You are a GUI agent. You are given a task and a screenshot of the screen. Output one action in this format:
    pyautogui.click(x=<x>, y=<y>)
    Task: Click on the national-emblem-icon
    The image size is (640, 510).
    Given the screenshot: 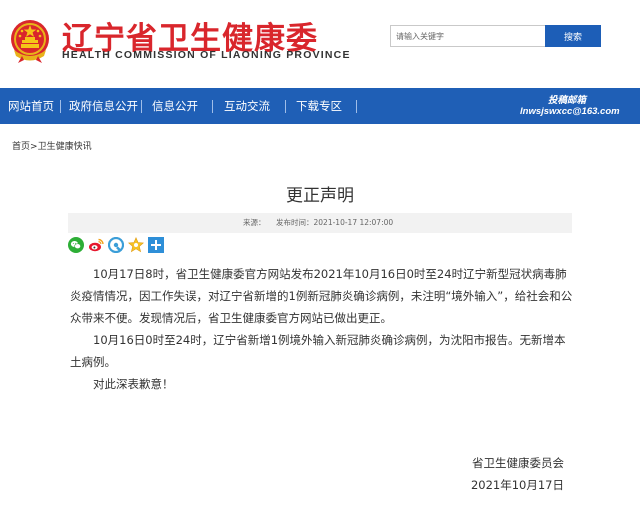 What is the action you would take?
    pyautogui.click(x=30, y=41)
    